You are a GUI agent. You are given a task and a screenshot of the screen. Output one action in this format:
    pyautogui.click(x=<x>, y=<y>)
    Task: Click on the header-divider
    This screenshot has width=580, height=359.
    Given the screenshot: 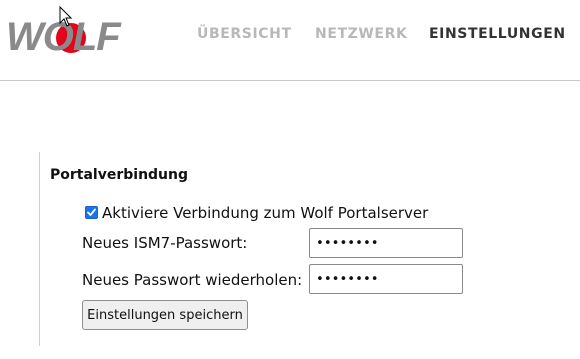 What is the action you would take?
    pyautogui.click(x=290, y=80)
    